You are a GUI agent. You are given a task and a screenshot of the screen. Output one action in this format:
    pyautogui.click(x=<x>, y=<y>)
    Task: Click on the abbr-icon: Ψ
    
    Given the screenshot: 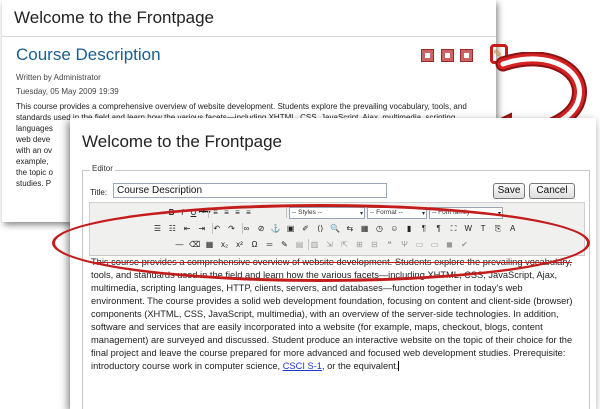 What is the action you would take?
    pyautogui.click(x=404, y=244)
    